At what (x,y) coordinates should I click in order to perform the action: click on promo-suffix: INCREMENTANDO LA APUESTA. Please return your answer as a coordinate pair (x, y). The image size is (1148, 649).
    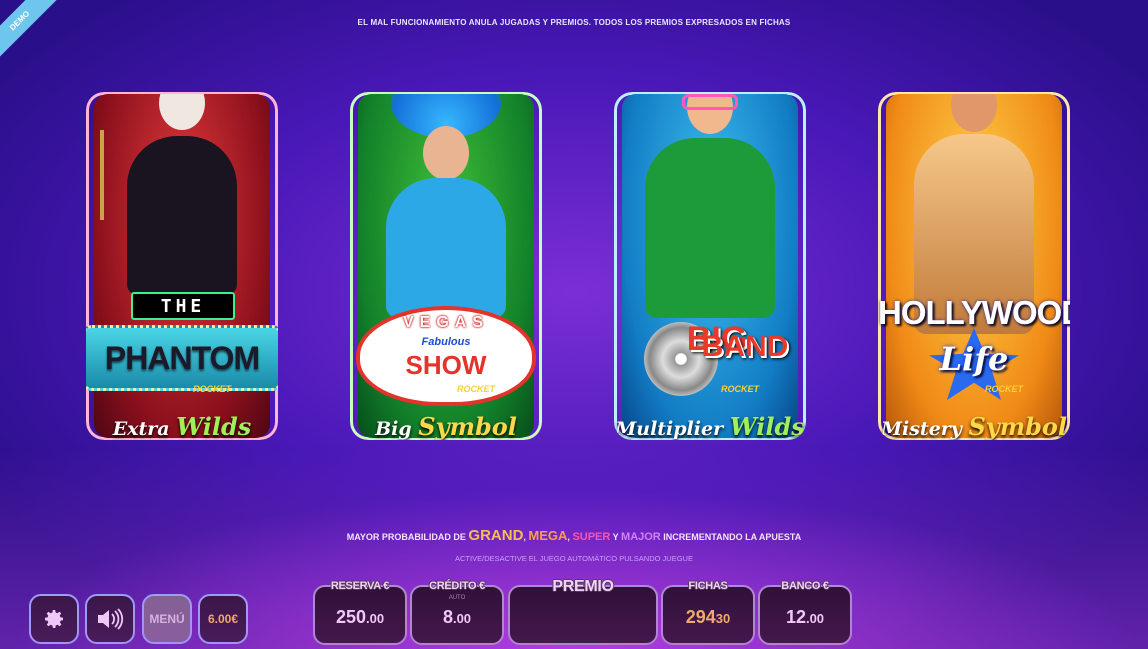
    Looking at the image, I should click on (731, 537).